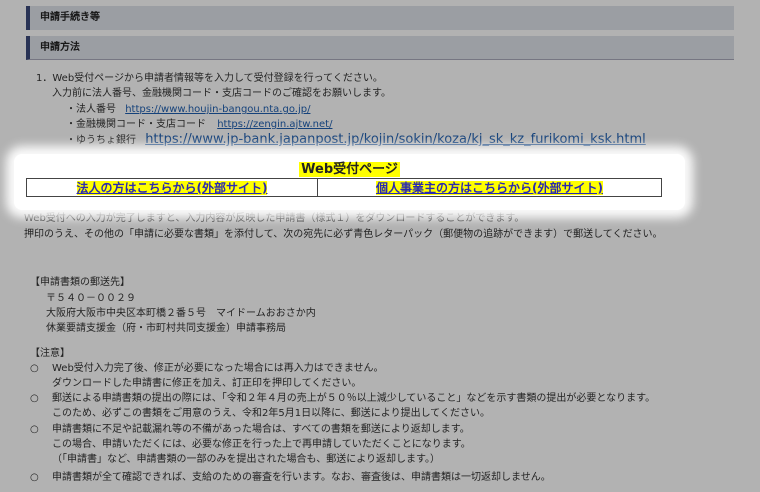  What do you see at coordinates (221, 93) in the screenshot?
I see `step1-line2: 入力前に法人番号、金融機関コード・支店コードのご確認をお願いします。` at bounding box center [221, 93].